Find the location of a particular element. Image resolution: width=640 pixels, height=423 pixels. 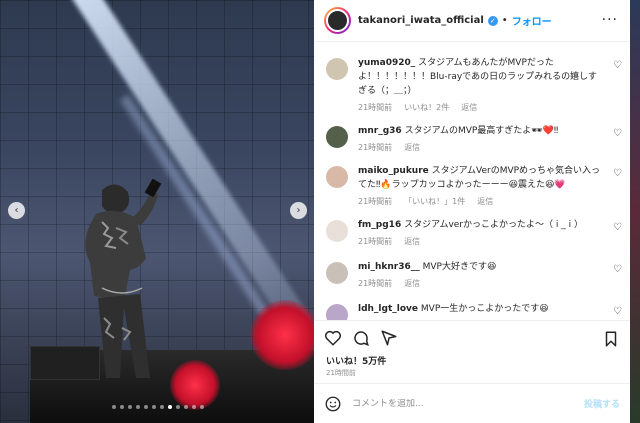

carousel-indicator is located at coordinates (158, 407).